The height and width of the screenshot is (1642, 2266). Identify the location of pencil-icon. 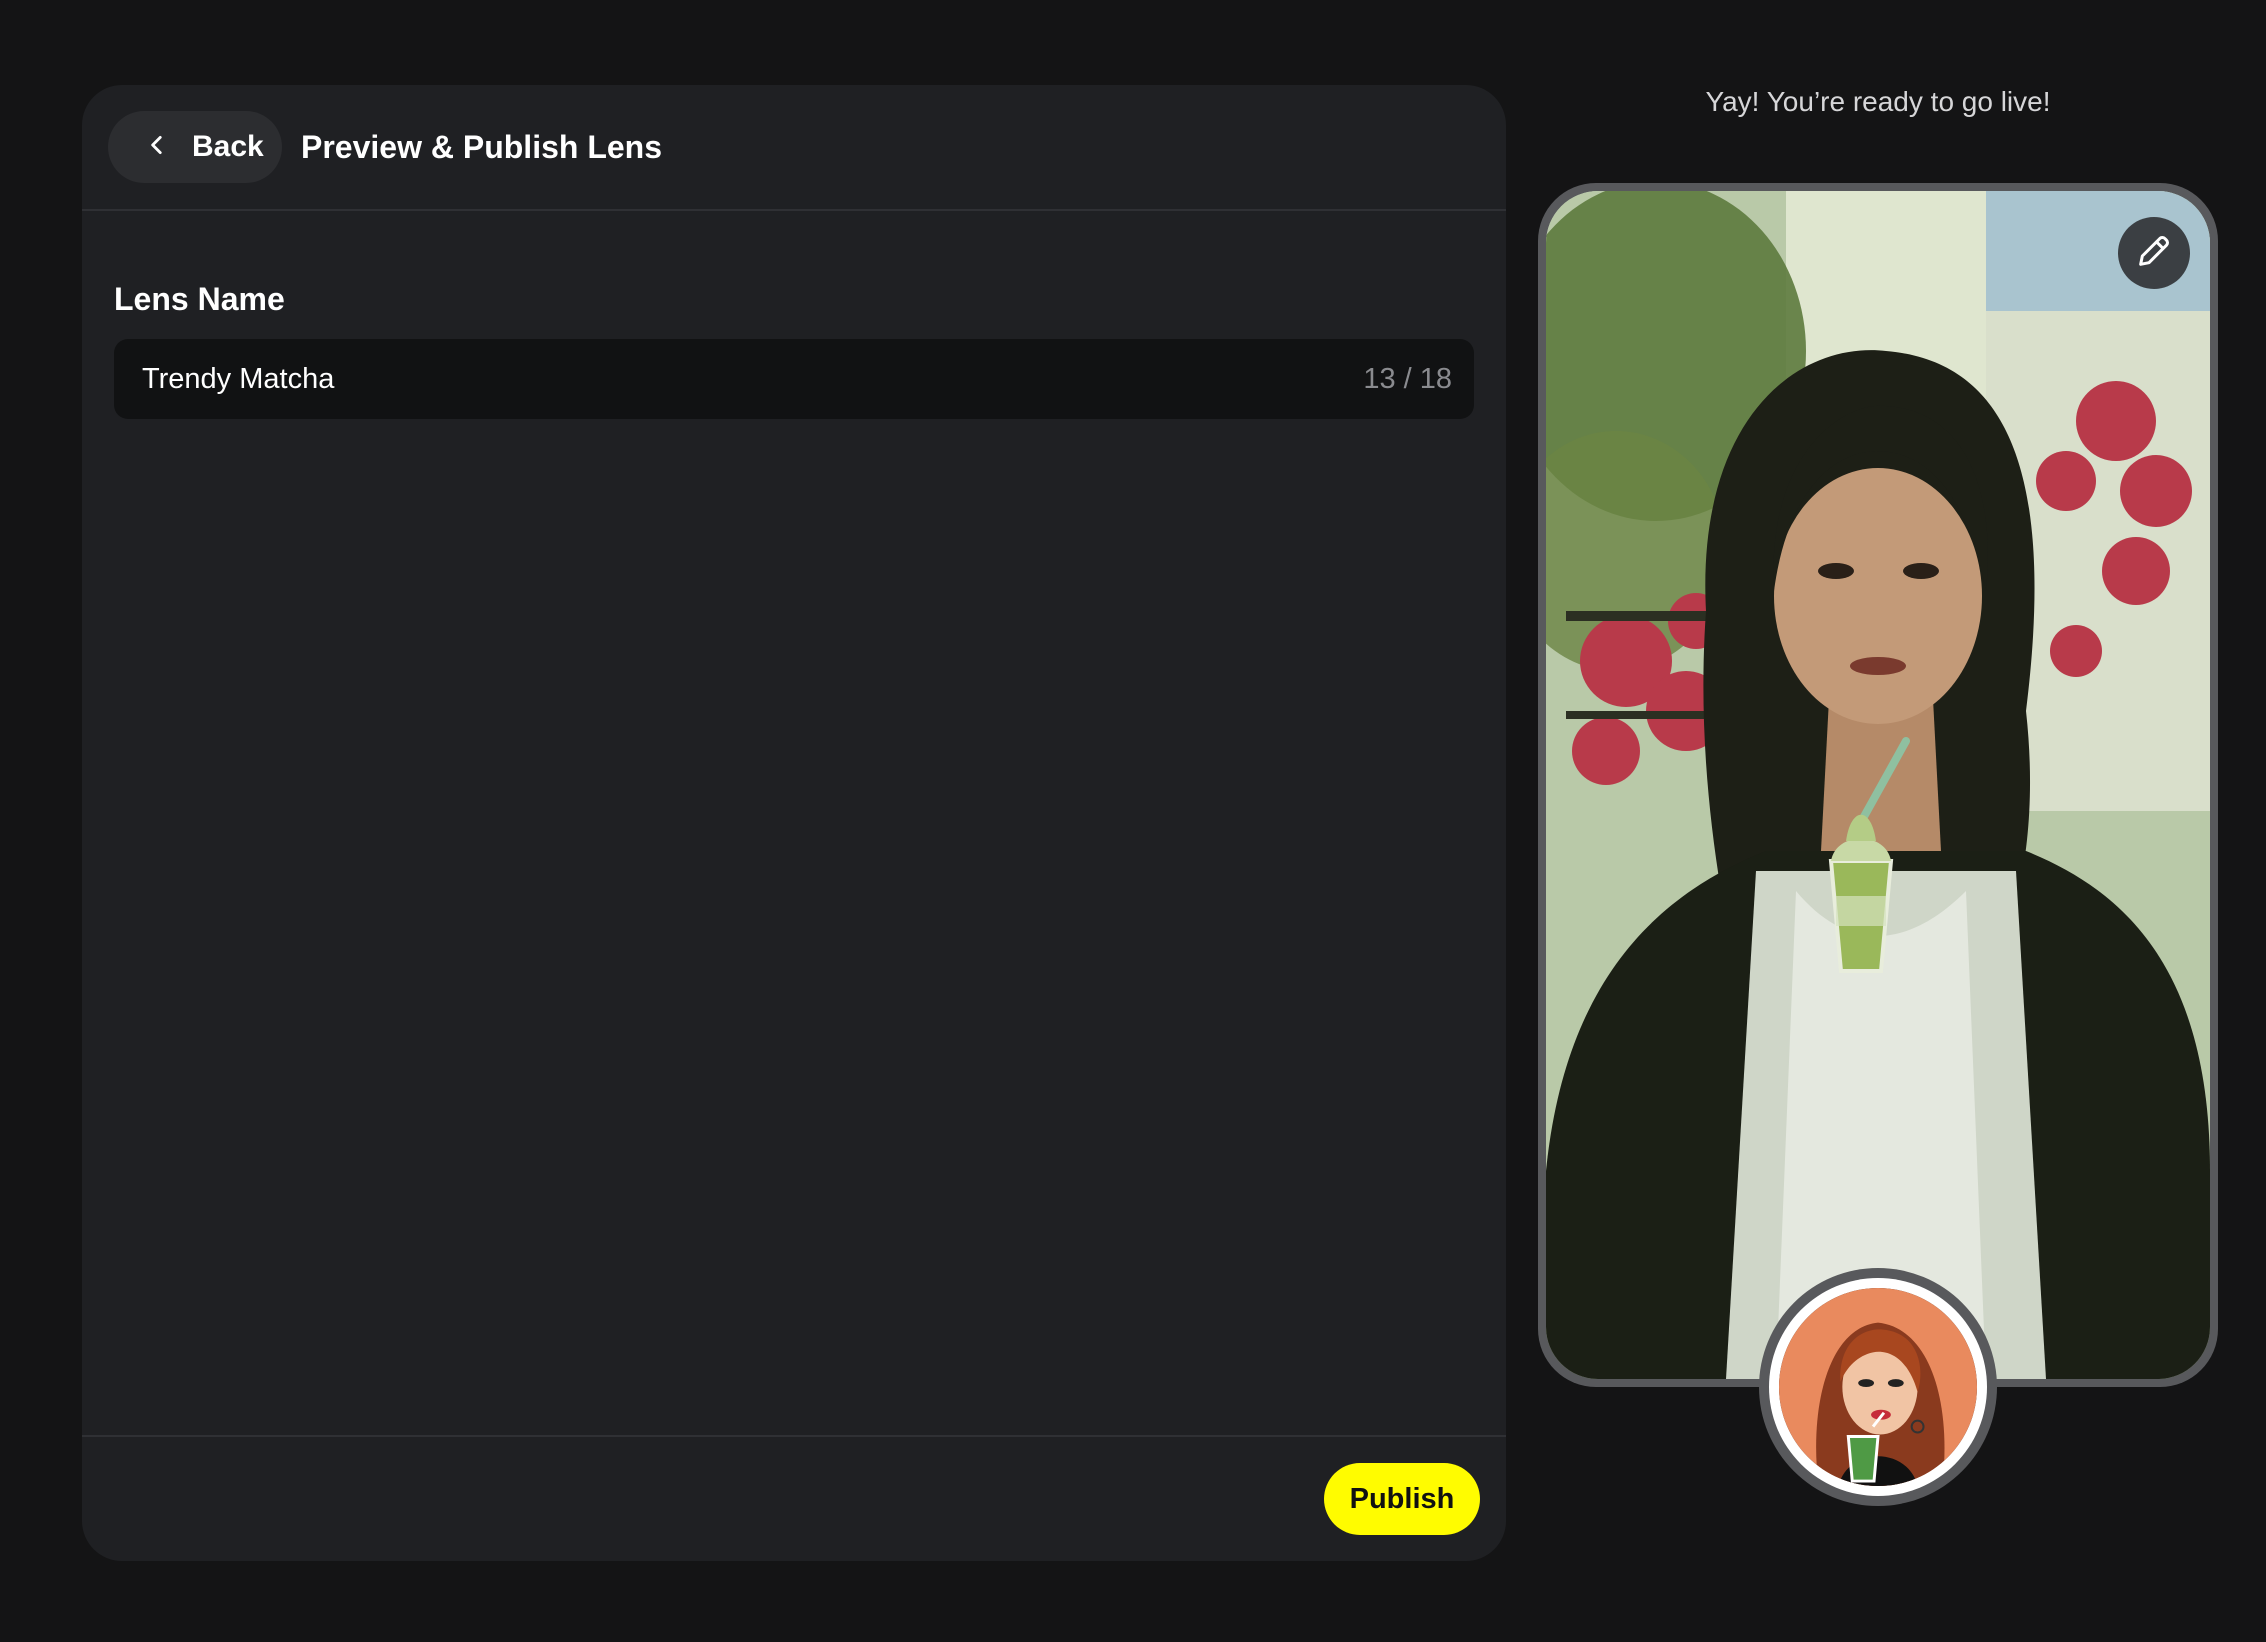
(2154, 253).